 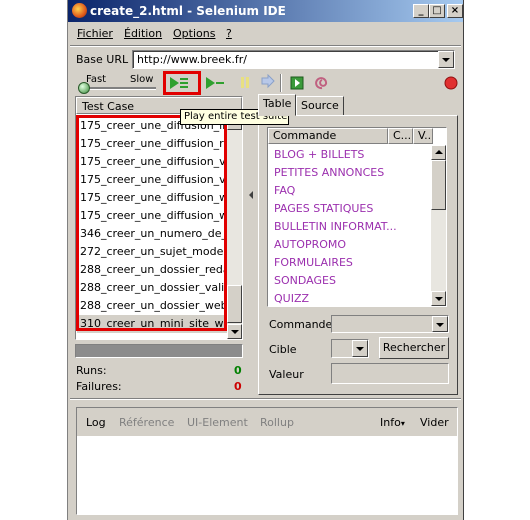 What do you see at coordinates (351, 263) in the screenshot?
I see `command-row: FORMULAIRES` at bounding box center [351, 263].